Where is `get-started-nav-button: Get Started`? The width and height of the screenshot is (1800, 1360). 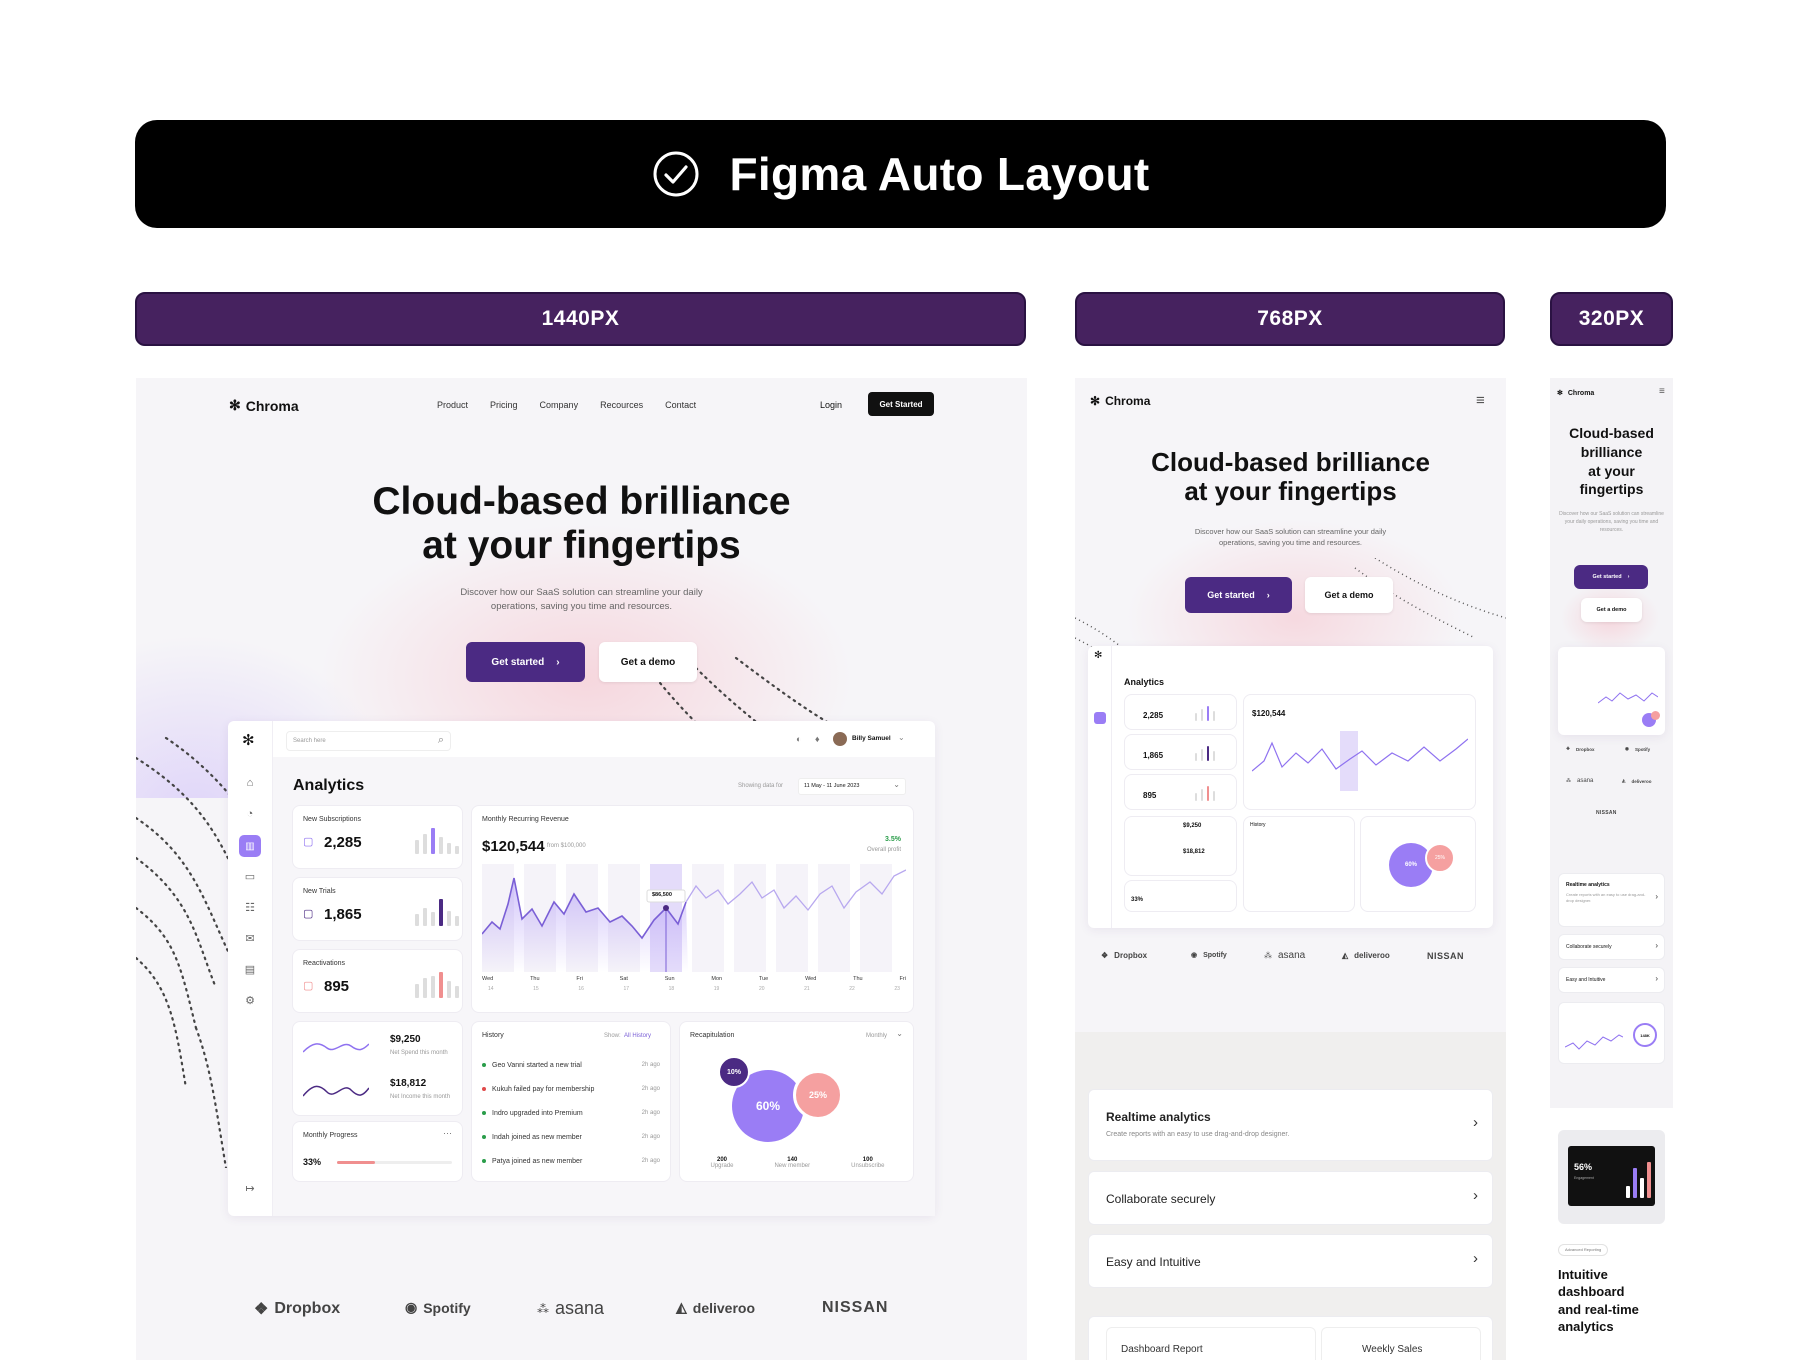 get-started-nav-button: Get Started is located at coordinates (901, 404).